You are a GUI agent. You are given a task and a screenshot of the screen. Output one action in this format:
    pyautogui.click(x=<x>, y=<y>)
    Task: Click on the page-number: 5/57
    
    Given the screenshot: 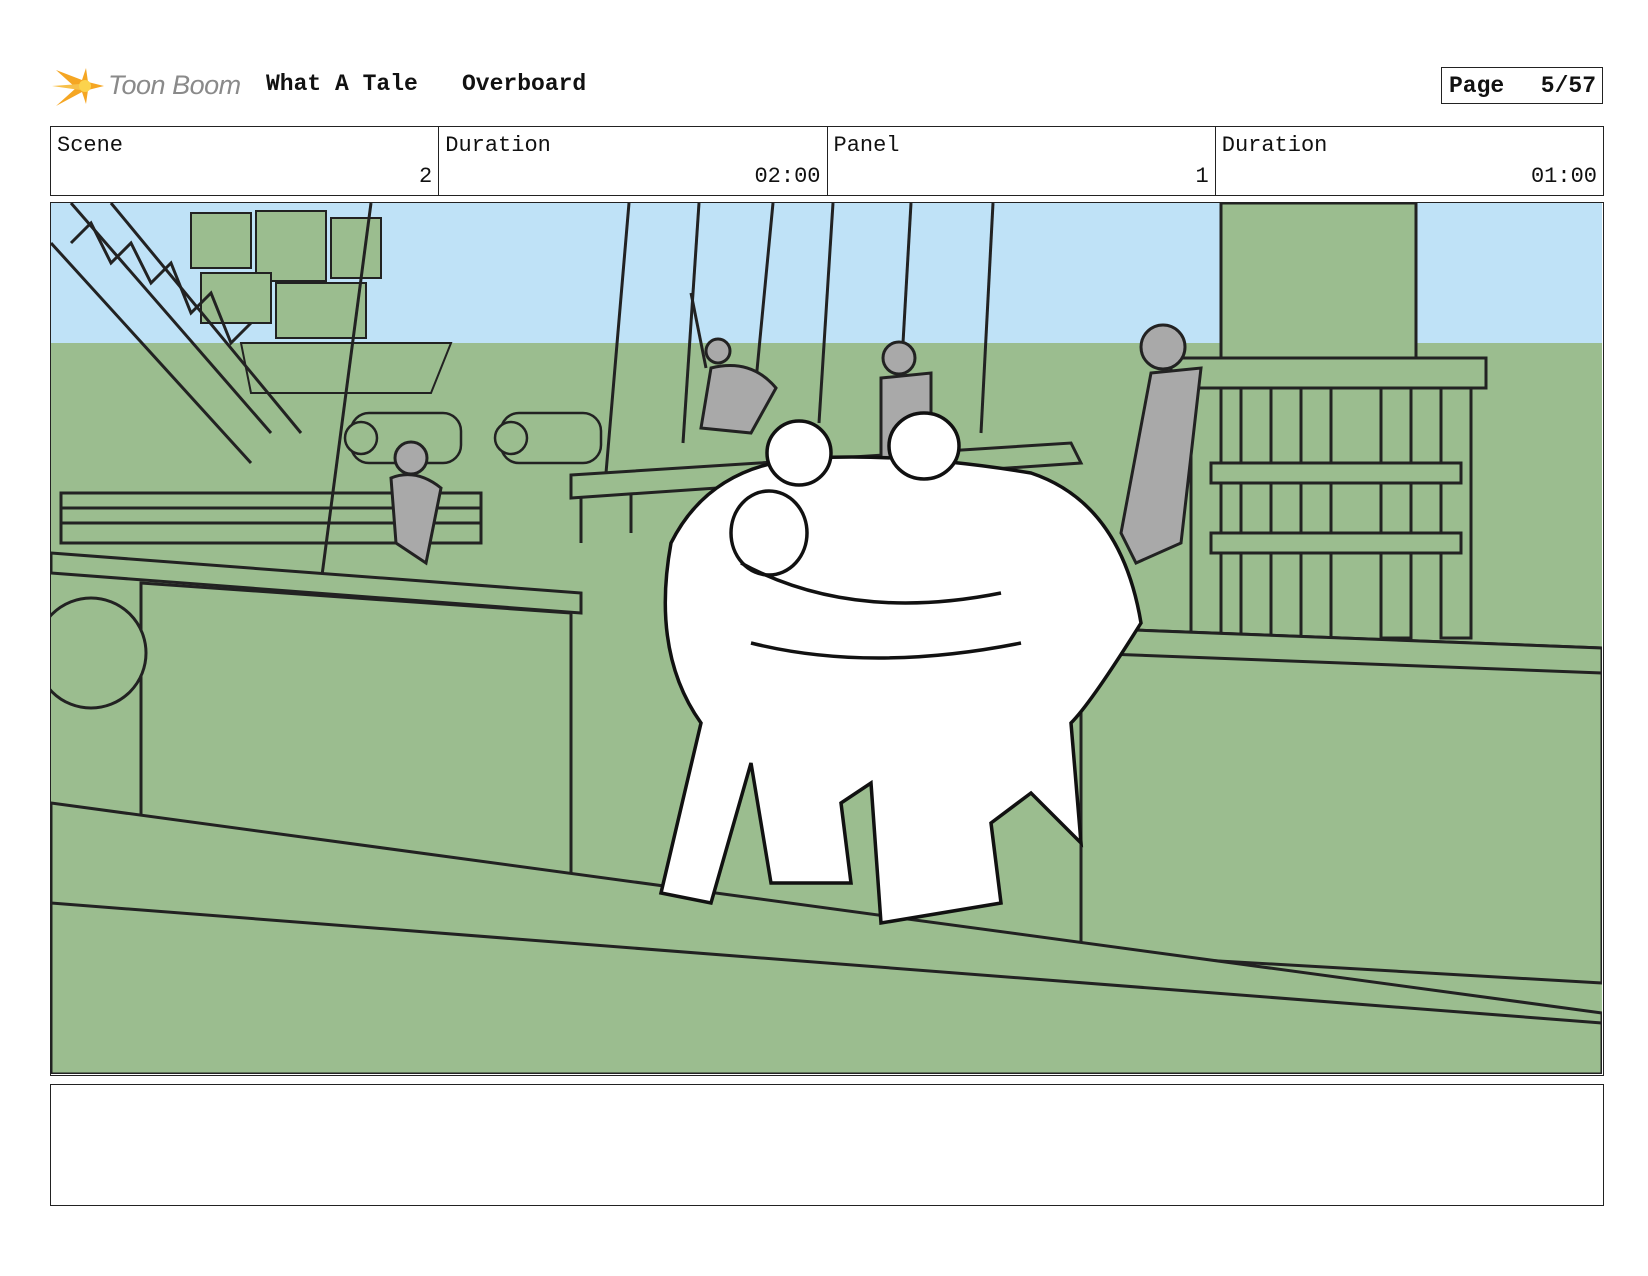 What is the action you would take?
    pyautogui.click(x=1568, y=86)
    